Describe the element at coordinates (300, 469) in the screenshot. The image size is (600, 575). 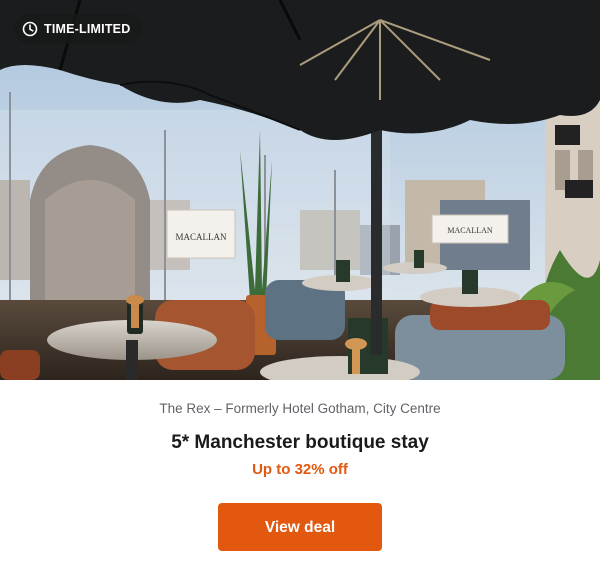
I see `deal-offer: Up to 32% off` at that location.